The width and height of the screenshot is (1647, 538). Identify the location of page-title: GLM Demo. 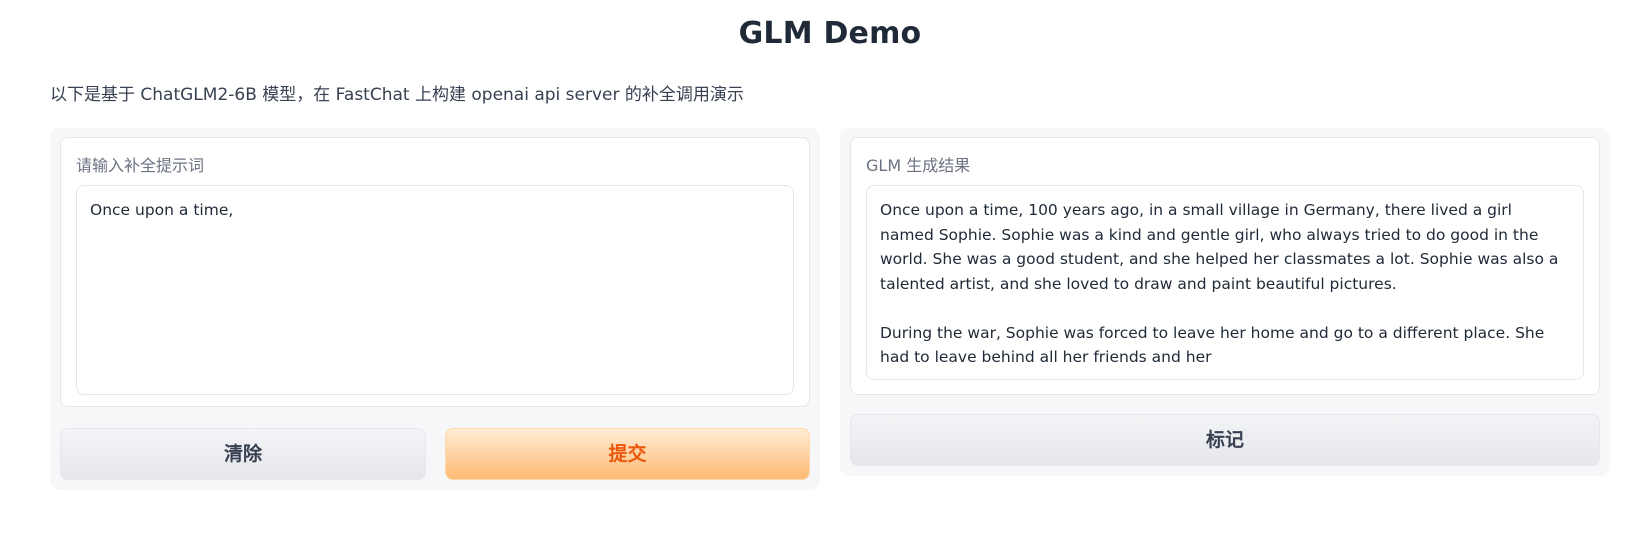
(830, 33).